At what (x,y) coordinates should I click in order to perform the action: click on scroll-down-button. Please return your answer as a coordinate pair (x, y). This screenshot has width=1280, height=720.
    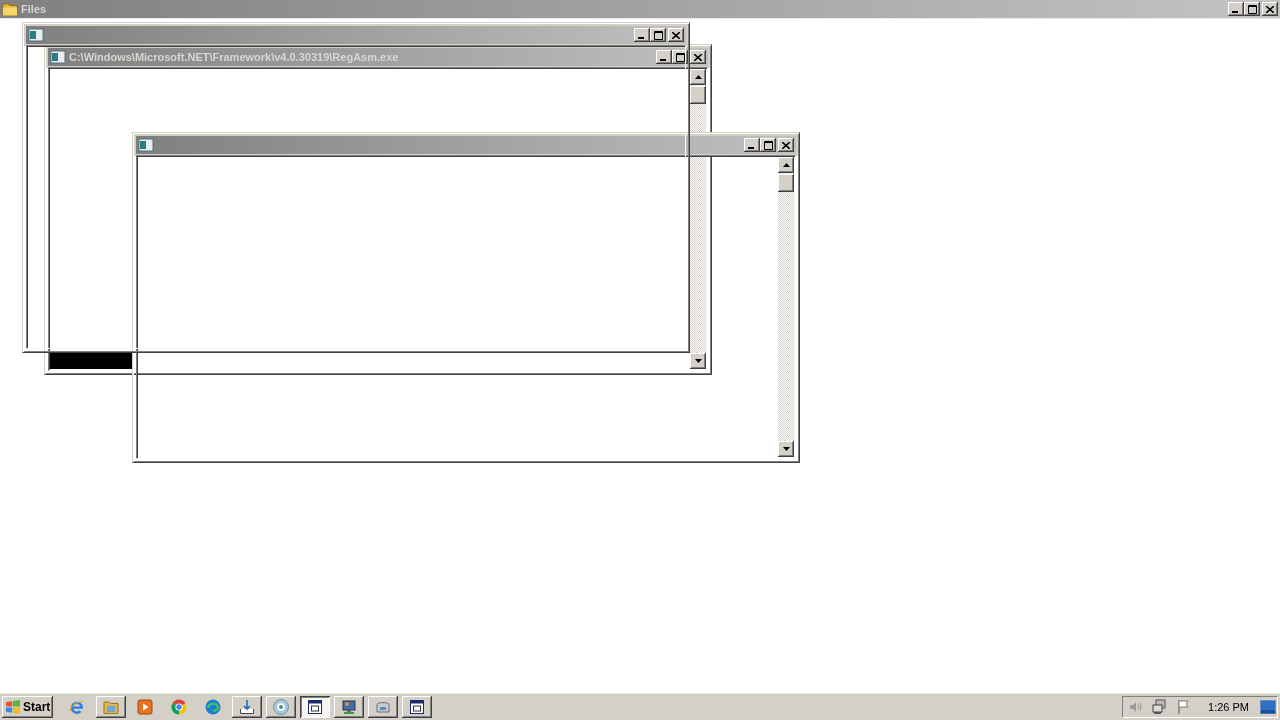
    Looking at the image, I should click on (786, 449).